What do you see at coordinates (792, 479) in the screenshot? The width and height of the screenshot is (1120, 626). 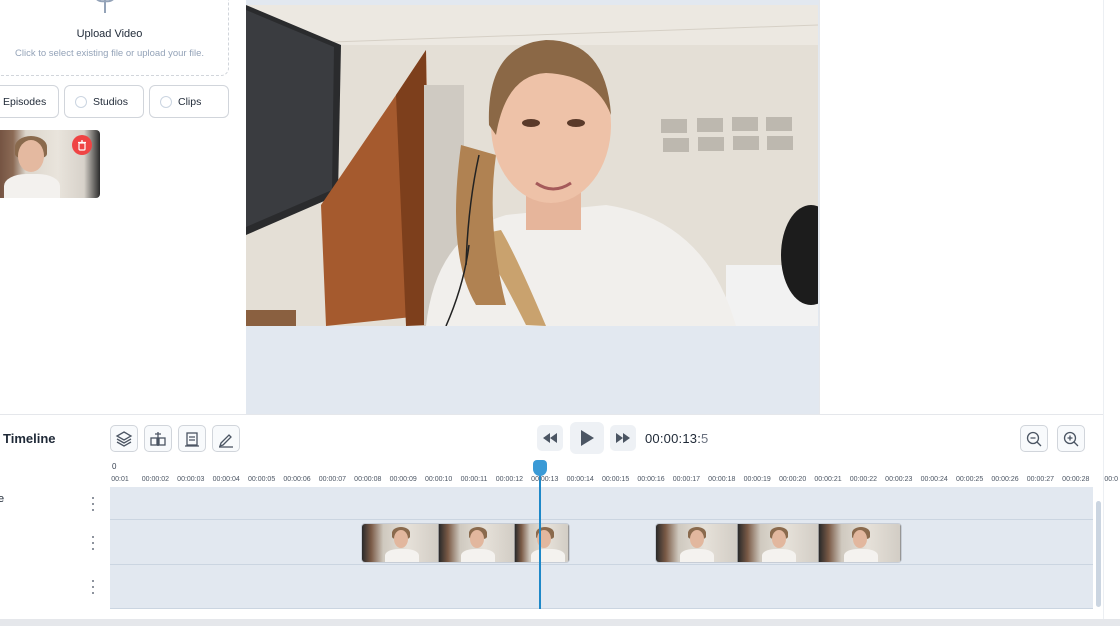 I see `ruler-tick-label: 00:00:20` at bounding box center [792, 479].